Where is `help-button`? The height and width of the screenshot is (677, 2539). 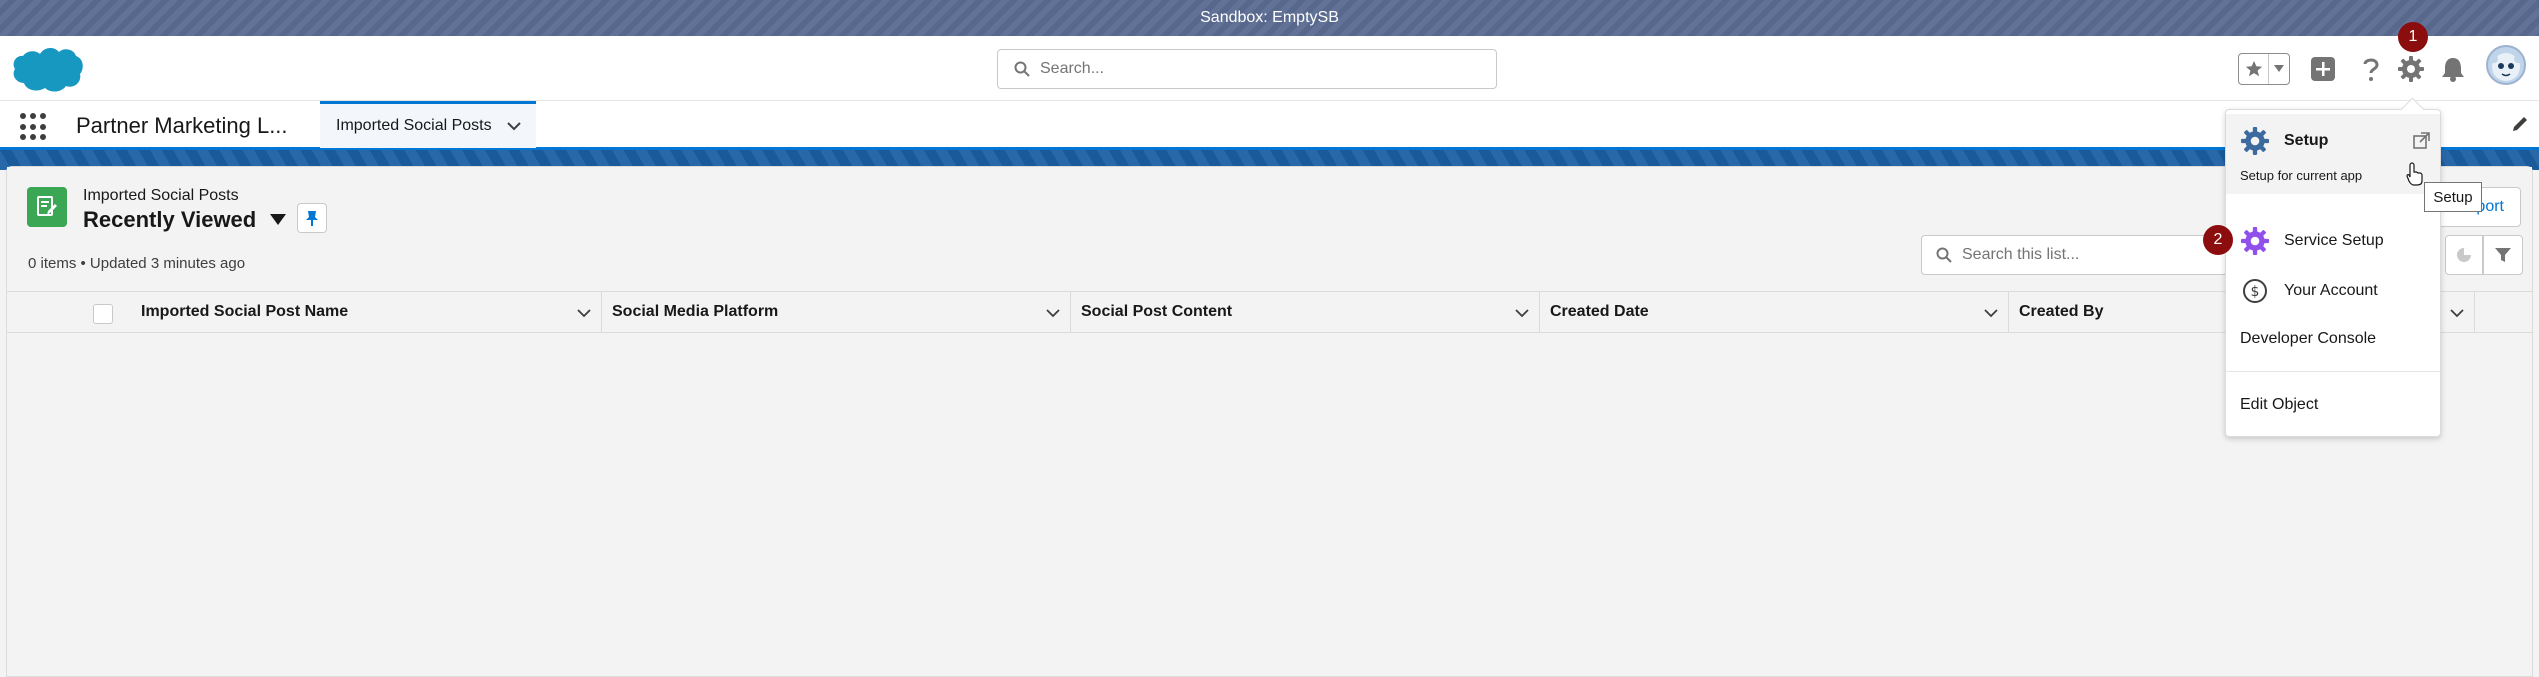 help-button is located at coordinates (2371, 69).